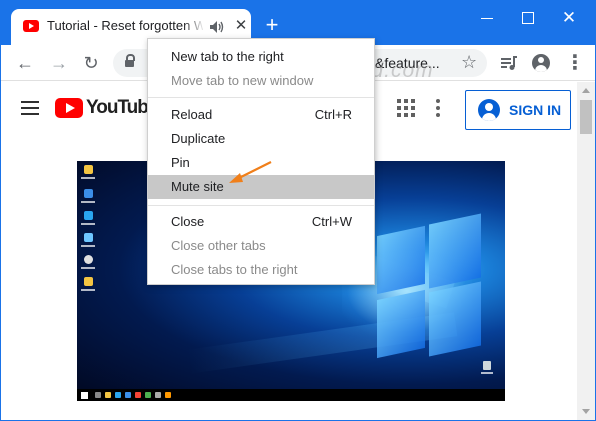 The width and height of the screenshot is (596, 421). Describe the element at coordinates (509, 63) in the screenshot. I see `media-control-icon` at that location.